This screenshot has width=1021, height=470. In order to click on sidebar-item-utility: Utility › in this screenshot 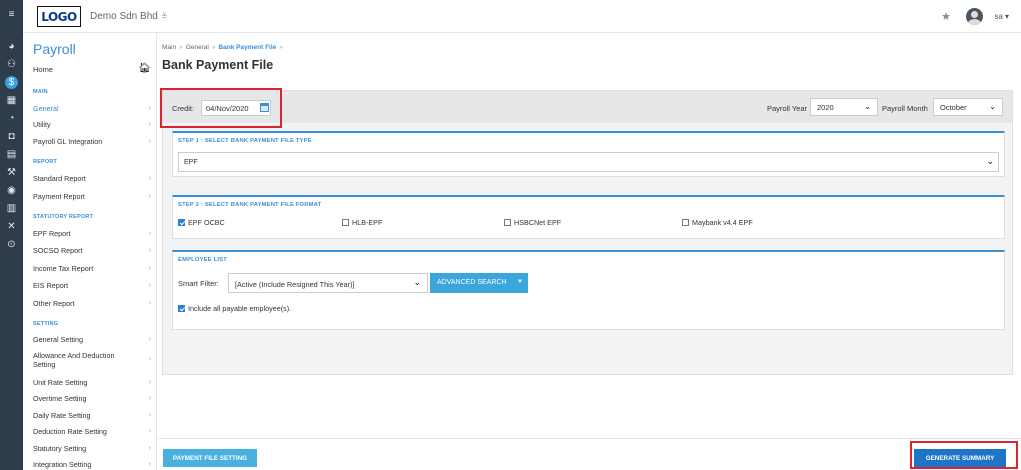, I will do `click(92, 124)`.